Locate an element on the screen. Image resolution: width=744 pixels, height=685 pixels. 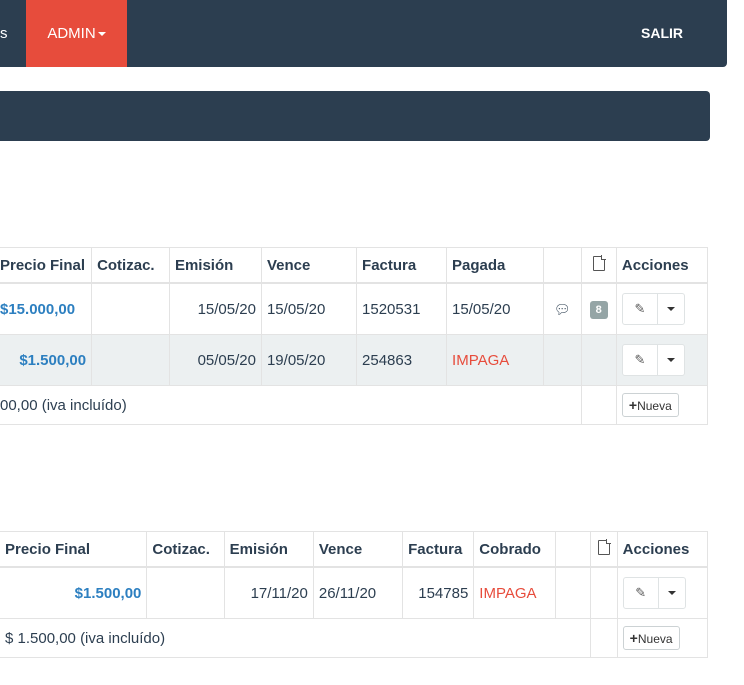
nav-admin-dropdown: ADMIN is located at coordinates (76, 33).